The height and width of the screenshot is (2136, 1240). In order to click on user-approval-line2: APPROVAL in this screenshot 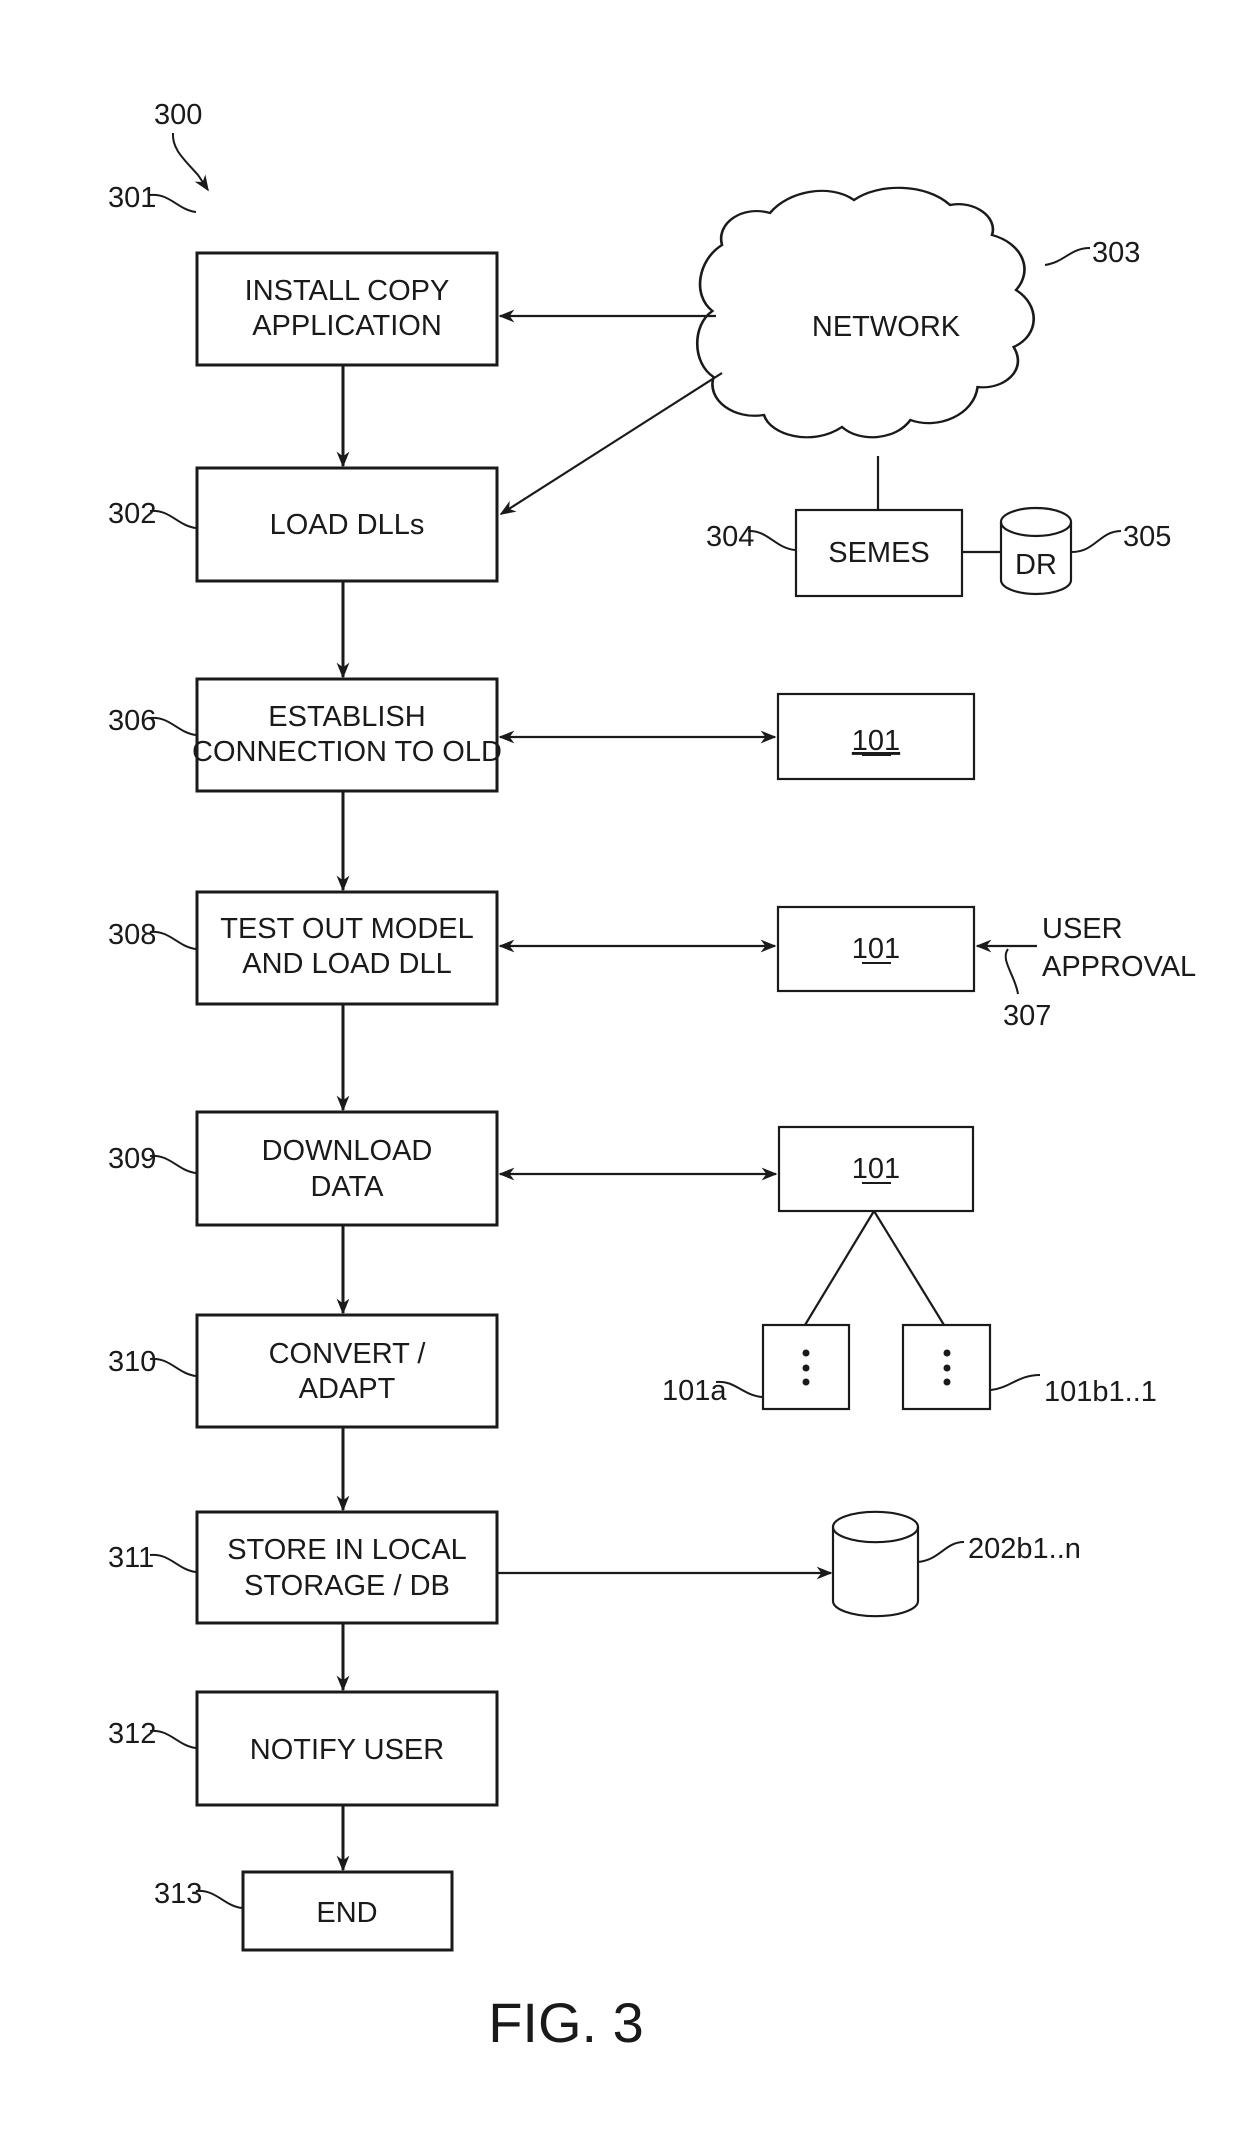, I will do `click(1119, 967)`.